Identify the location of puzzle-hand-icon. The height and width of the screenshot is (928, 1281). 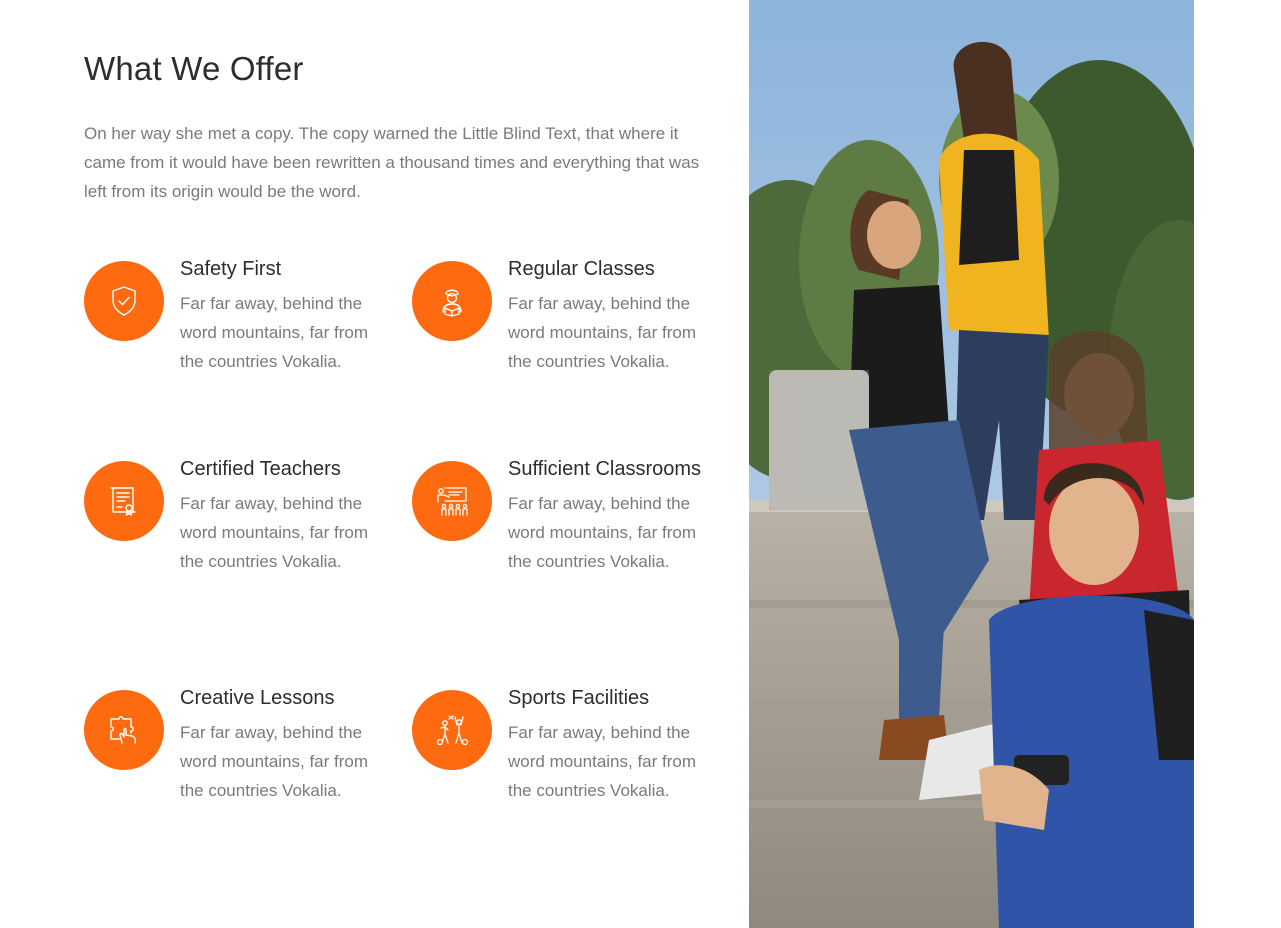
(123, 730).